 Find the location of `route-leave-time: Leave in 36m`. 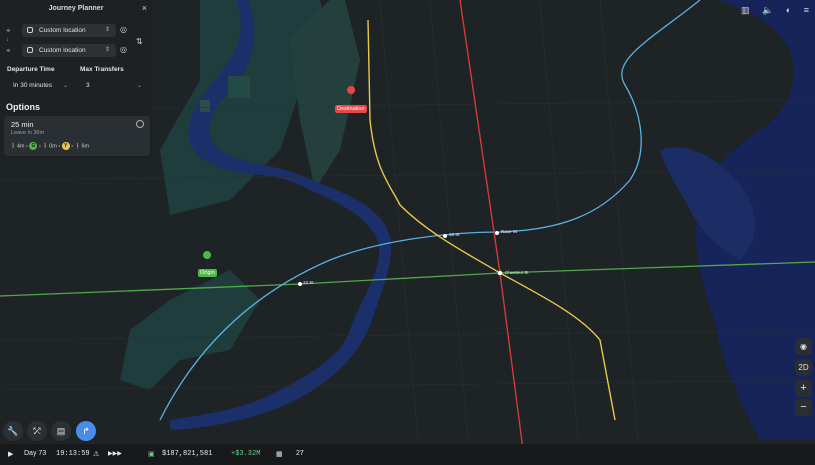

route-leave-time: Leave in 36m is located at coordinates (28, 133).